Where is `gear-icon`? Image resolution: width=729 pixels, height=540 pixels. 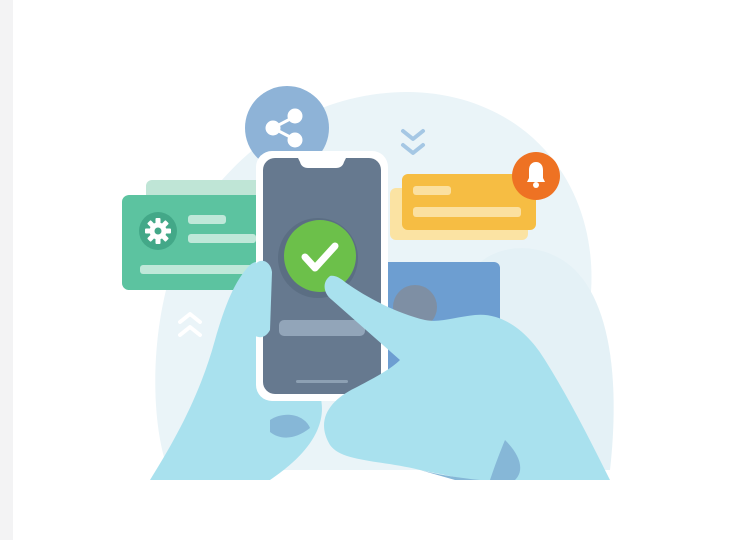
gear-icon is located at coordinates (158, 231).